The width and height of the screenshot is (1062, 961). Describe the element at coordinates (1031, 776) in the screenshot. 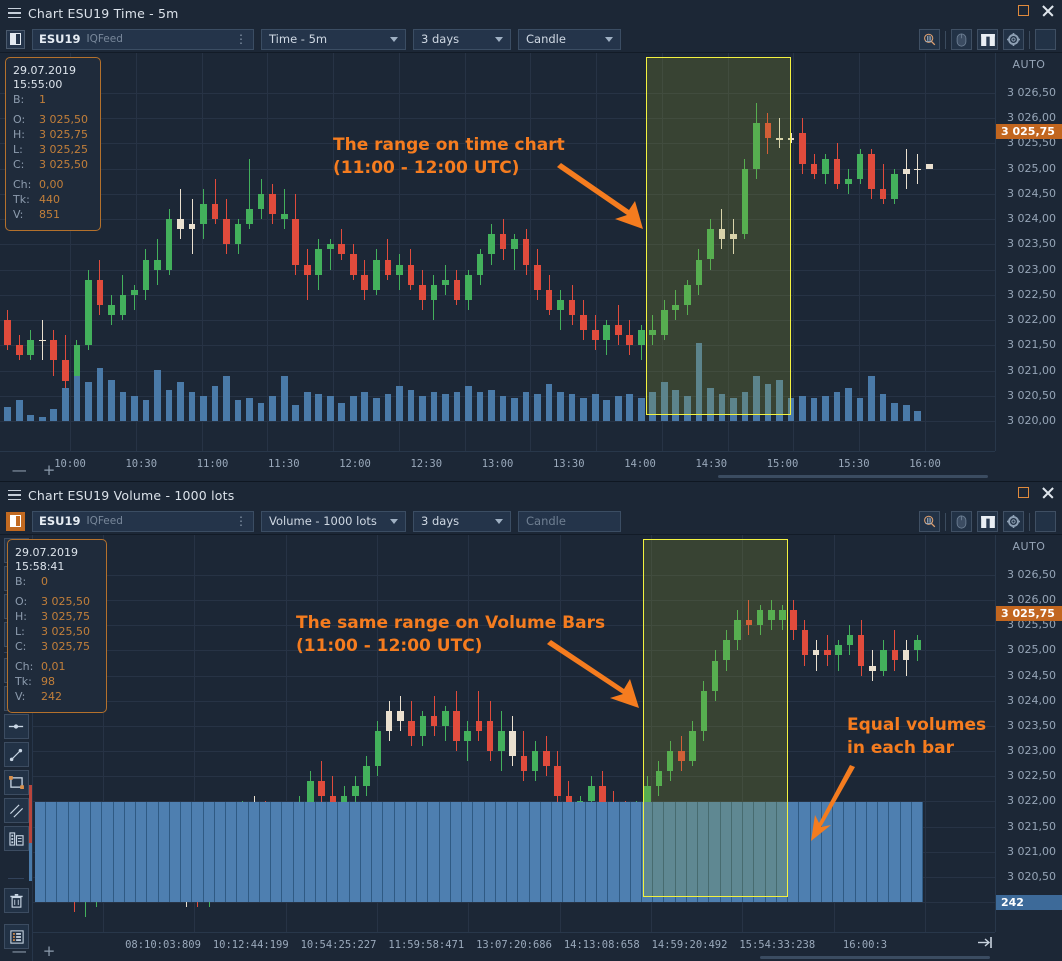

I see `price-tick: 3 022,50` at that location.